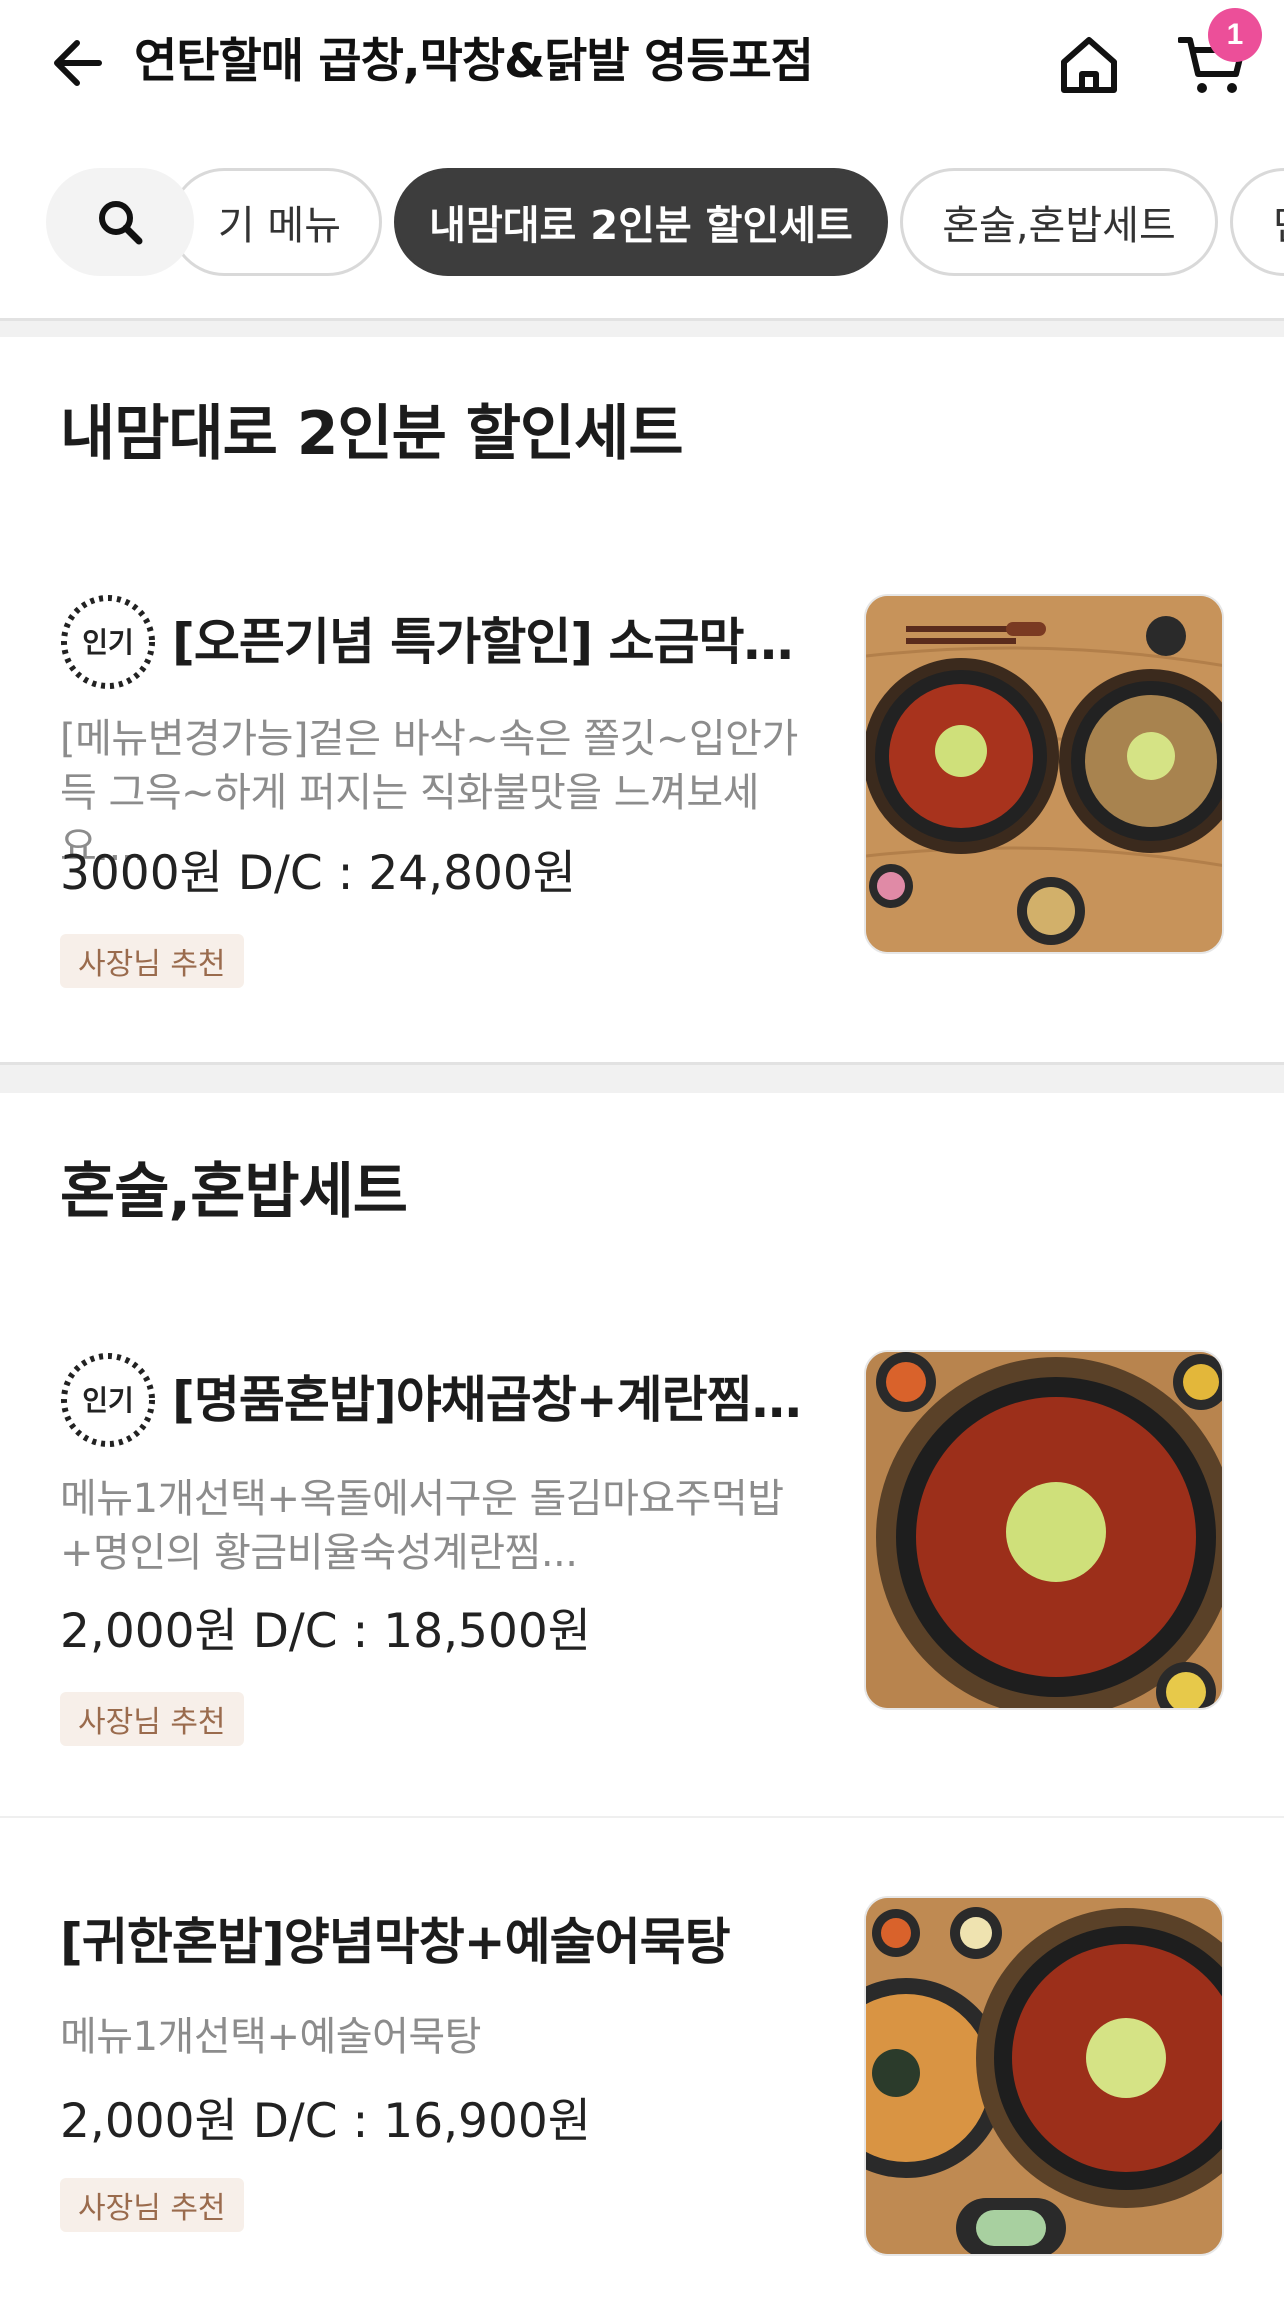  Describe the element at coordinates (372, 434) in the screenshot. I see `section-title: 내맘대로 2인분 할인세트` at that location.